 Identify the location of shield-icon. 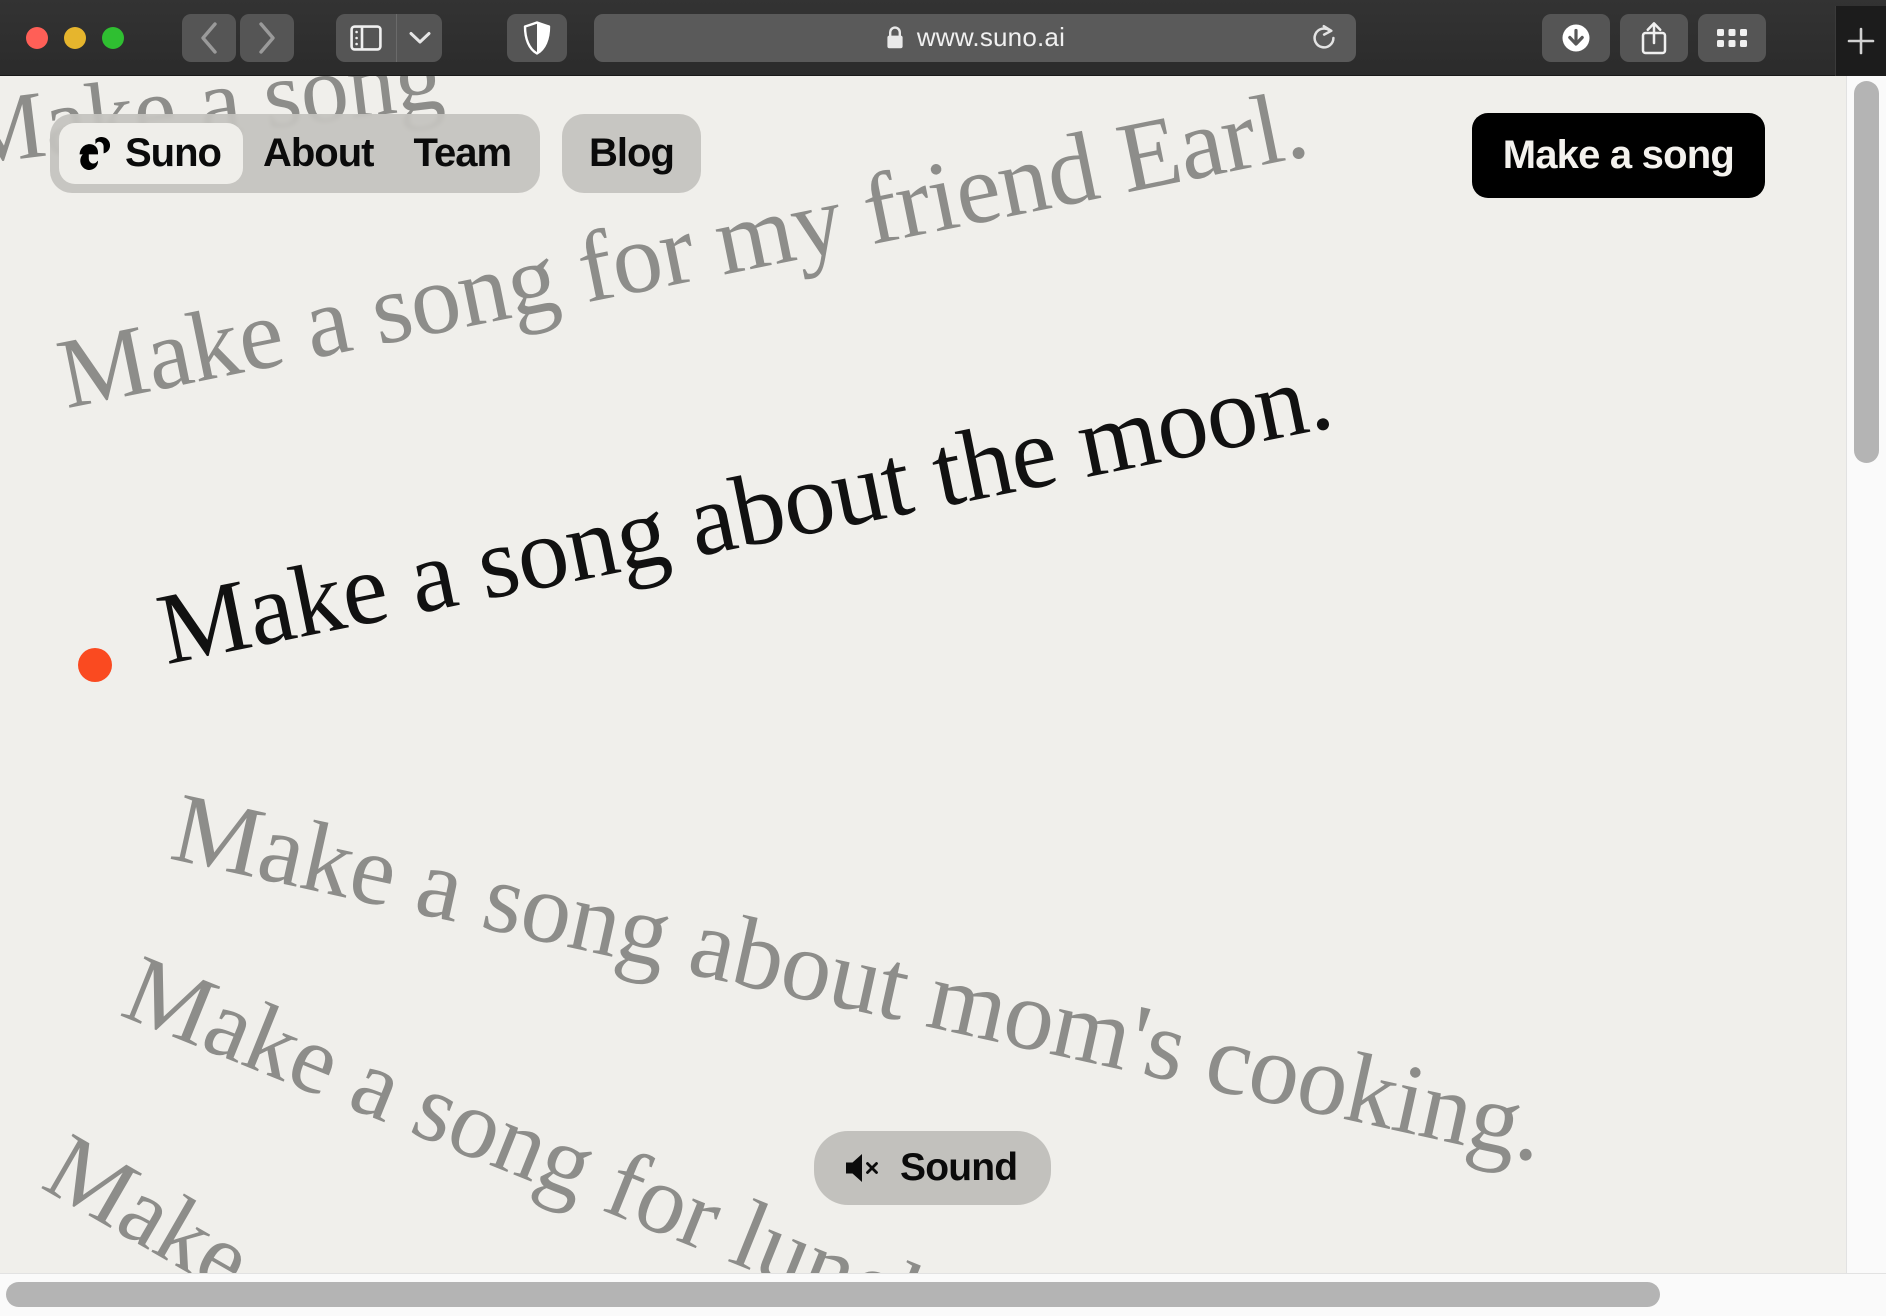
(537, 37).